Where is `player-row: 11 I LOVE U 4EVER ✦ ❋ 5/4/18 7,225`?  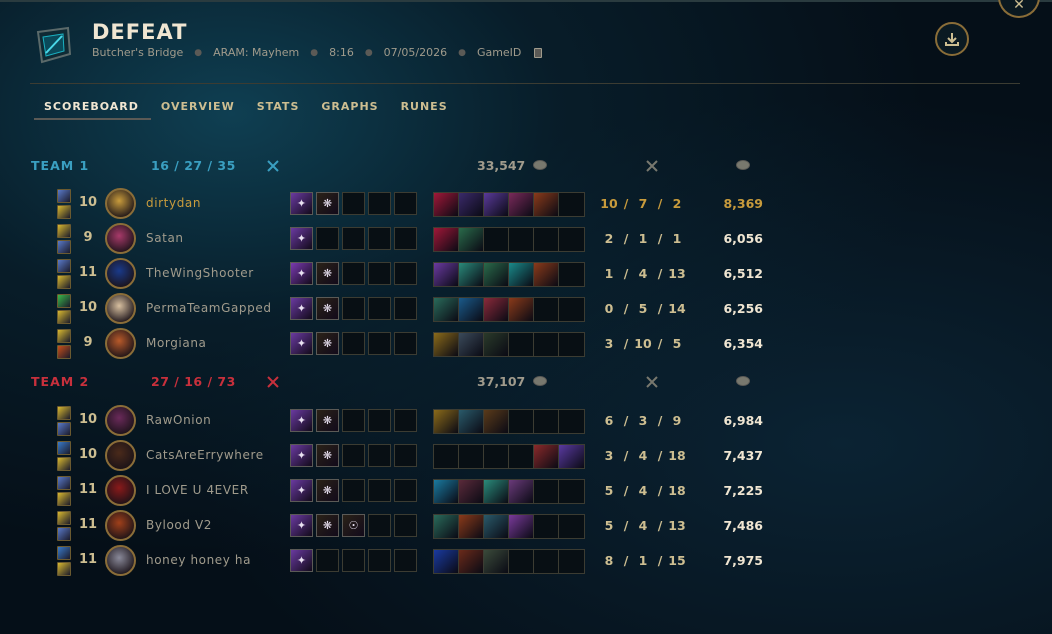 player-row: 11 I LOVE U 4EVER ✦ ❋ 5/4/18 7,225 is located at coordinates (417, 491).